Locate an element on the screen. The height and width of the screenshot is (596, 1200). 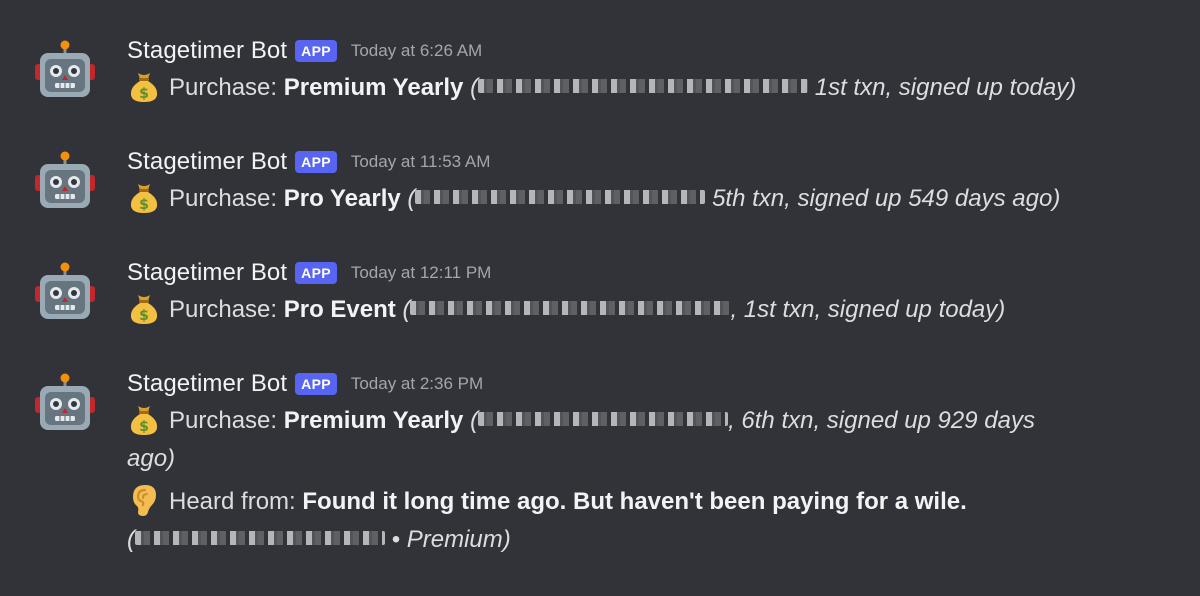
plan-name: • Premium) is located at coordinates (448, 539).